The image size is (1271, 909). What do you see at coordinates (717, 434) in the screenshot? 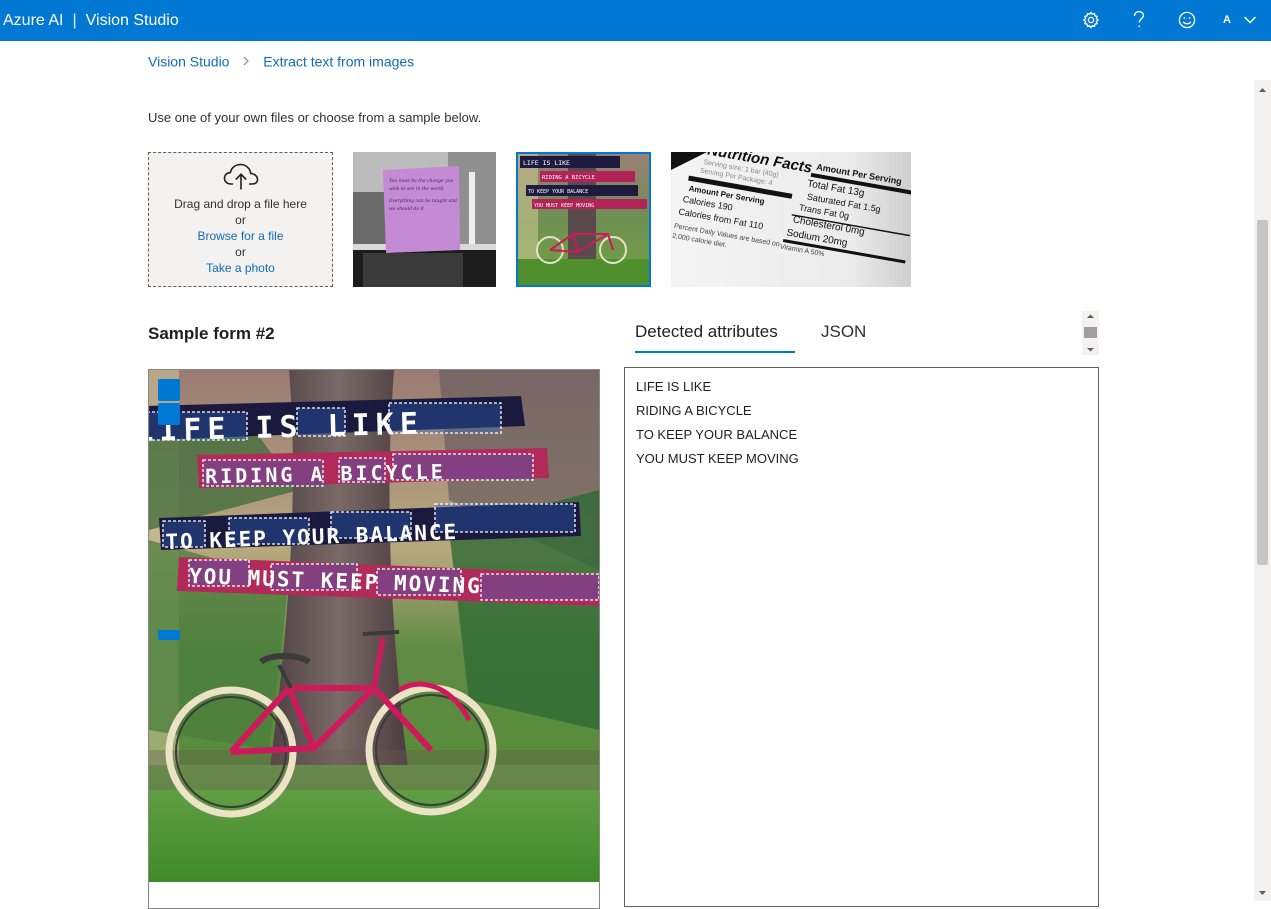
I see `detected-line: TO KEEP YOUR BALANCE` at bounding box center [717, 434].